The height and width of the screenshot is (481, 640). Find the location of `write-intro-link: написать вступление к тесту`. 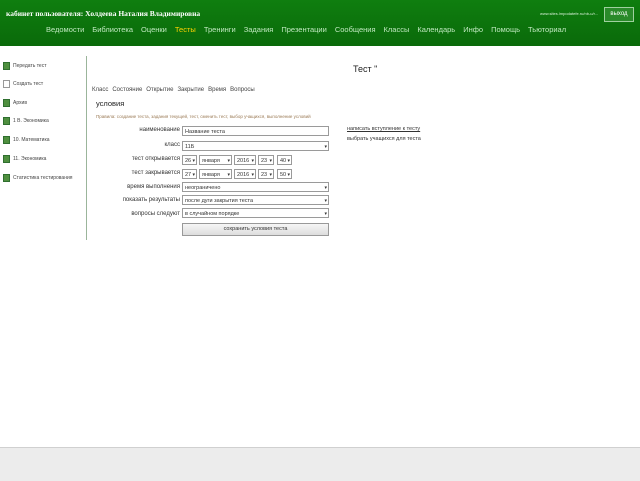

write-intro-link: написать вступление к тесту is located at coordinates (383, 129).